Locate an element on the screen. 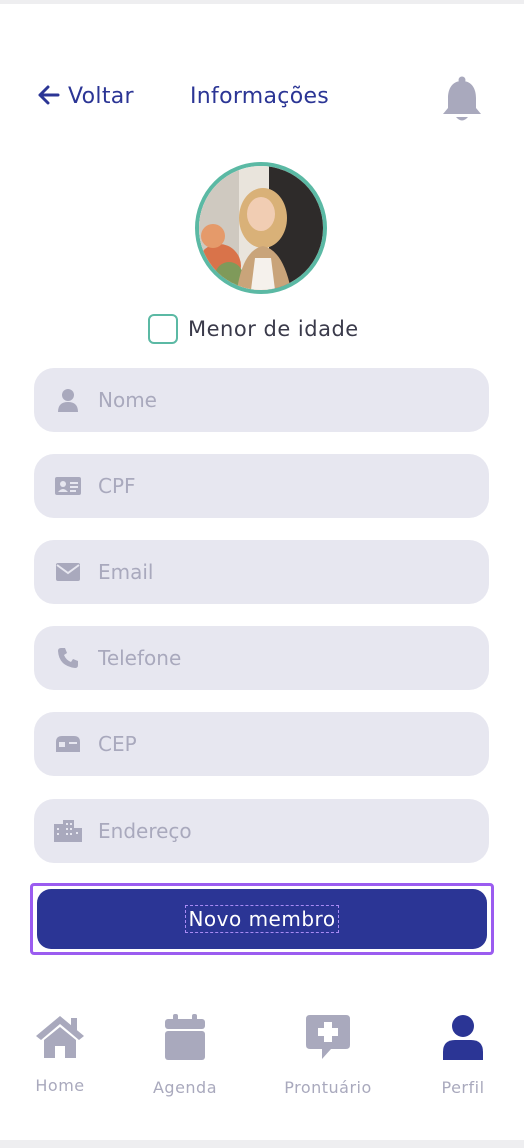 The image size is (524, 1148). cpf-field is located at coordinates (261, 486).